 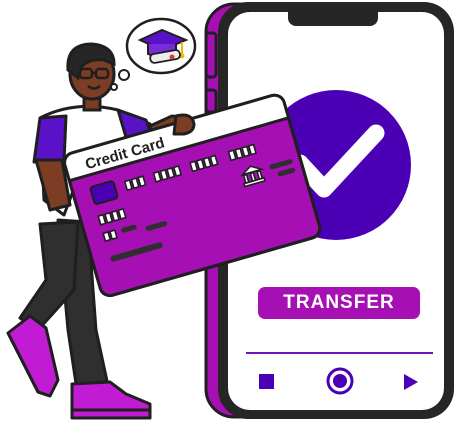 I want to click on stop-icon, so click(x=266, y=381).